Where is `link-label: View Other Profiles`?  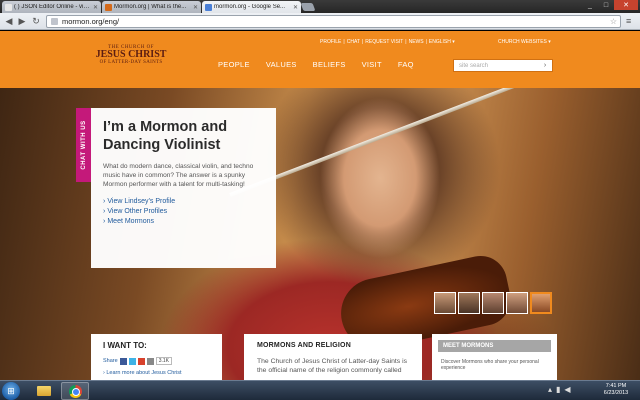
link-label: View Other Profiles is located at coordinates (137, 211).